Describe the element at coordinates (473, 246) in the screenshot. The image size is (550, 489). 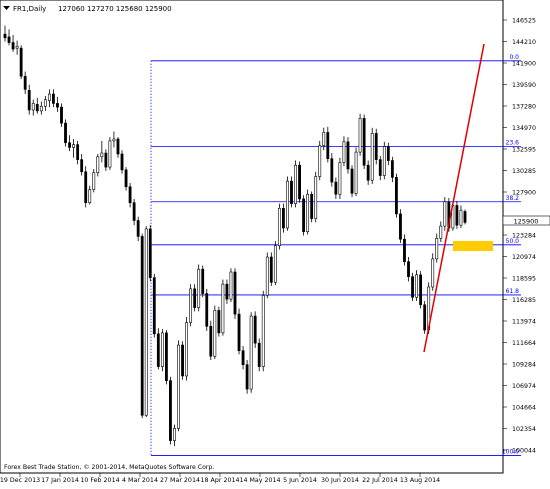
I see `highlight-box` at that location.